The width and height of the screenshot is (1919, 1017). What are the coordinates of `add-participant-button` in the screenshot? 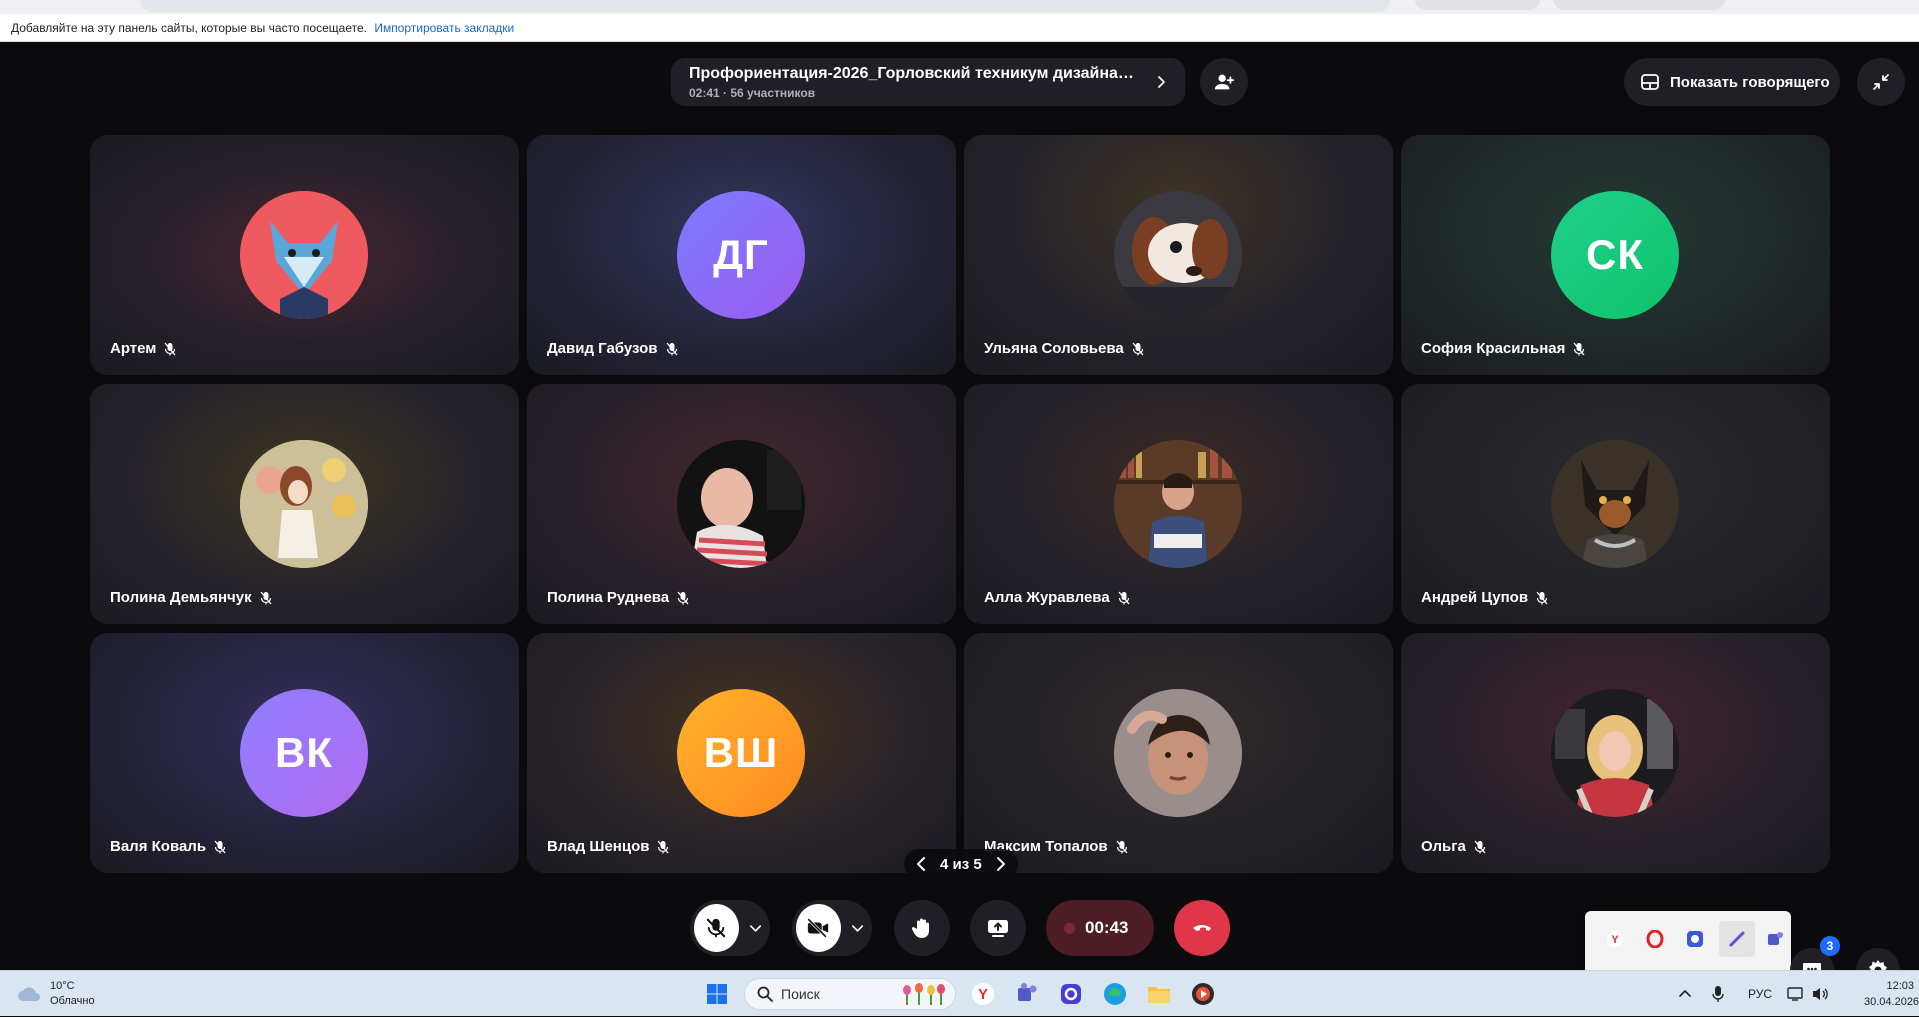 It's located at (1224, 82).